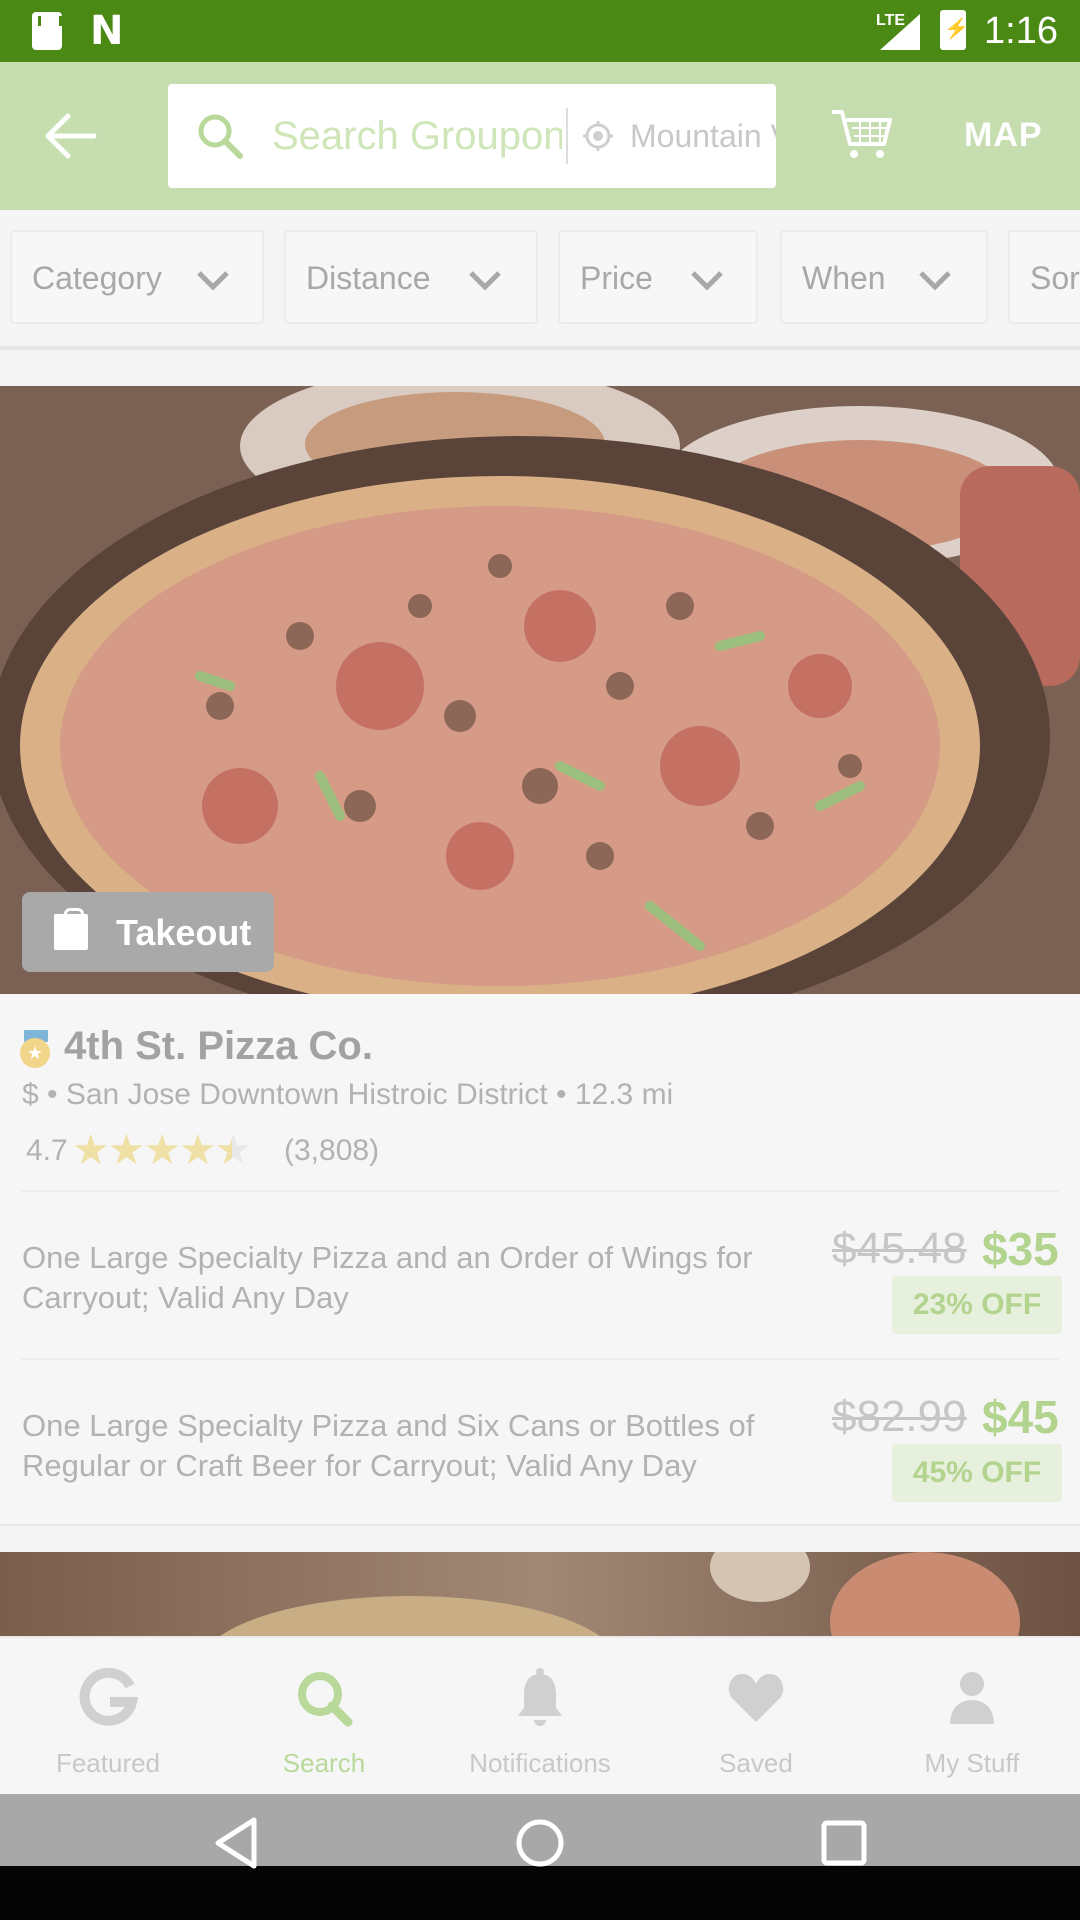 The height and width of the screenshot is (1920, 1080). Describe the element at coordinates (703, 136) in the screenshot. I see `location-field: Mountain View` at that location.